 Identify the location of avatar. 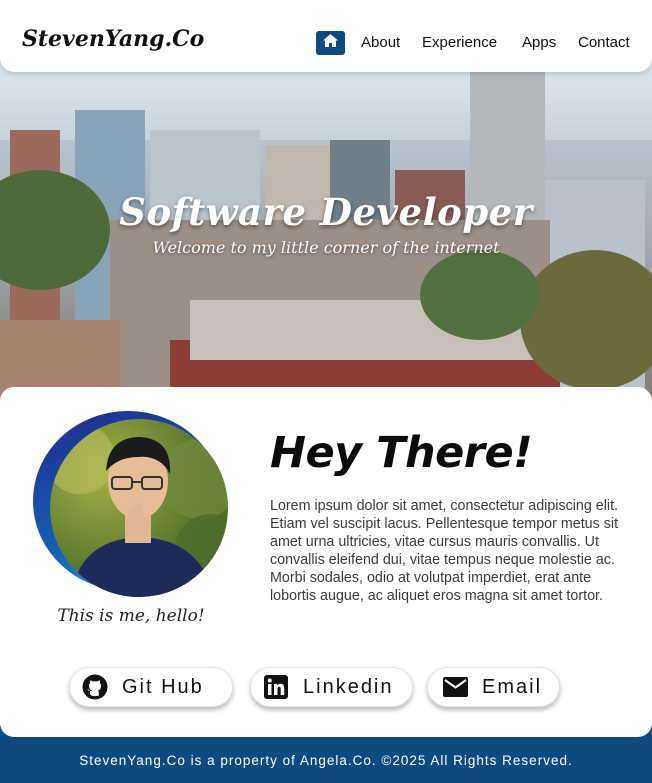
(131, 505).